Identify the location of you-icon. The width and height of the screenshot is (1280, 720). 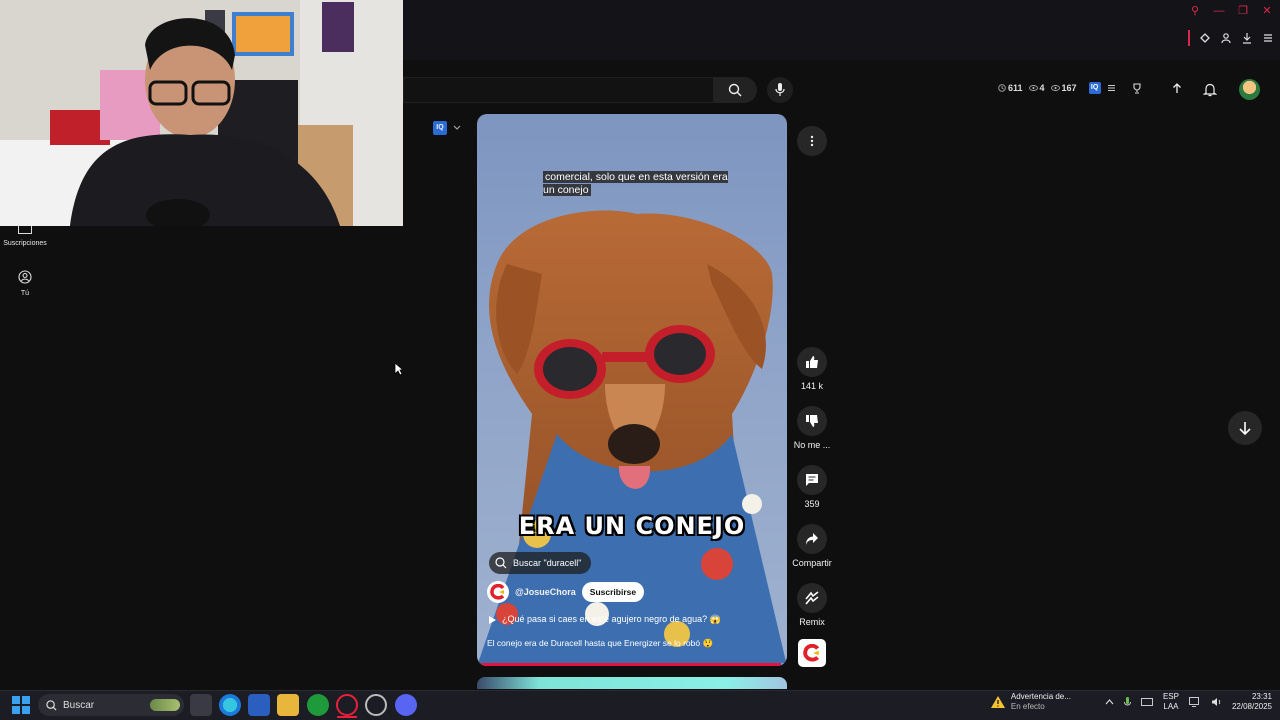
(25, 277).